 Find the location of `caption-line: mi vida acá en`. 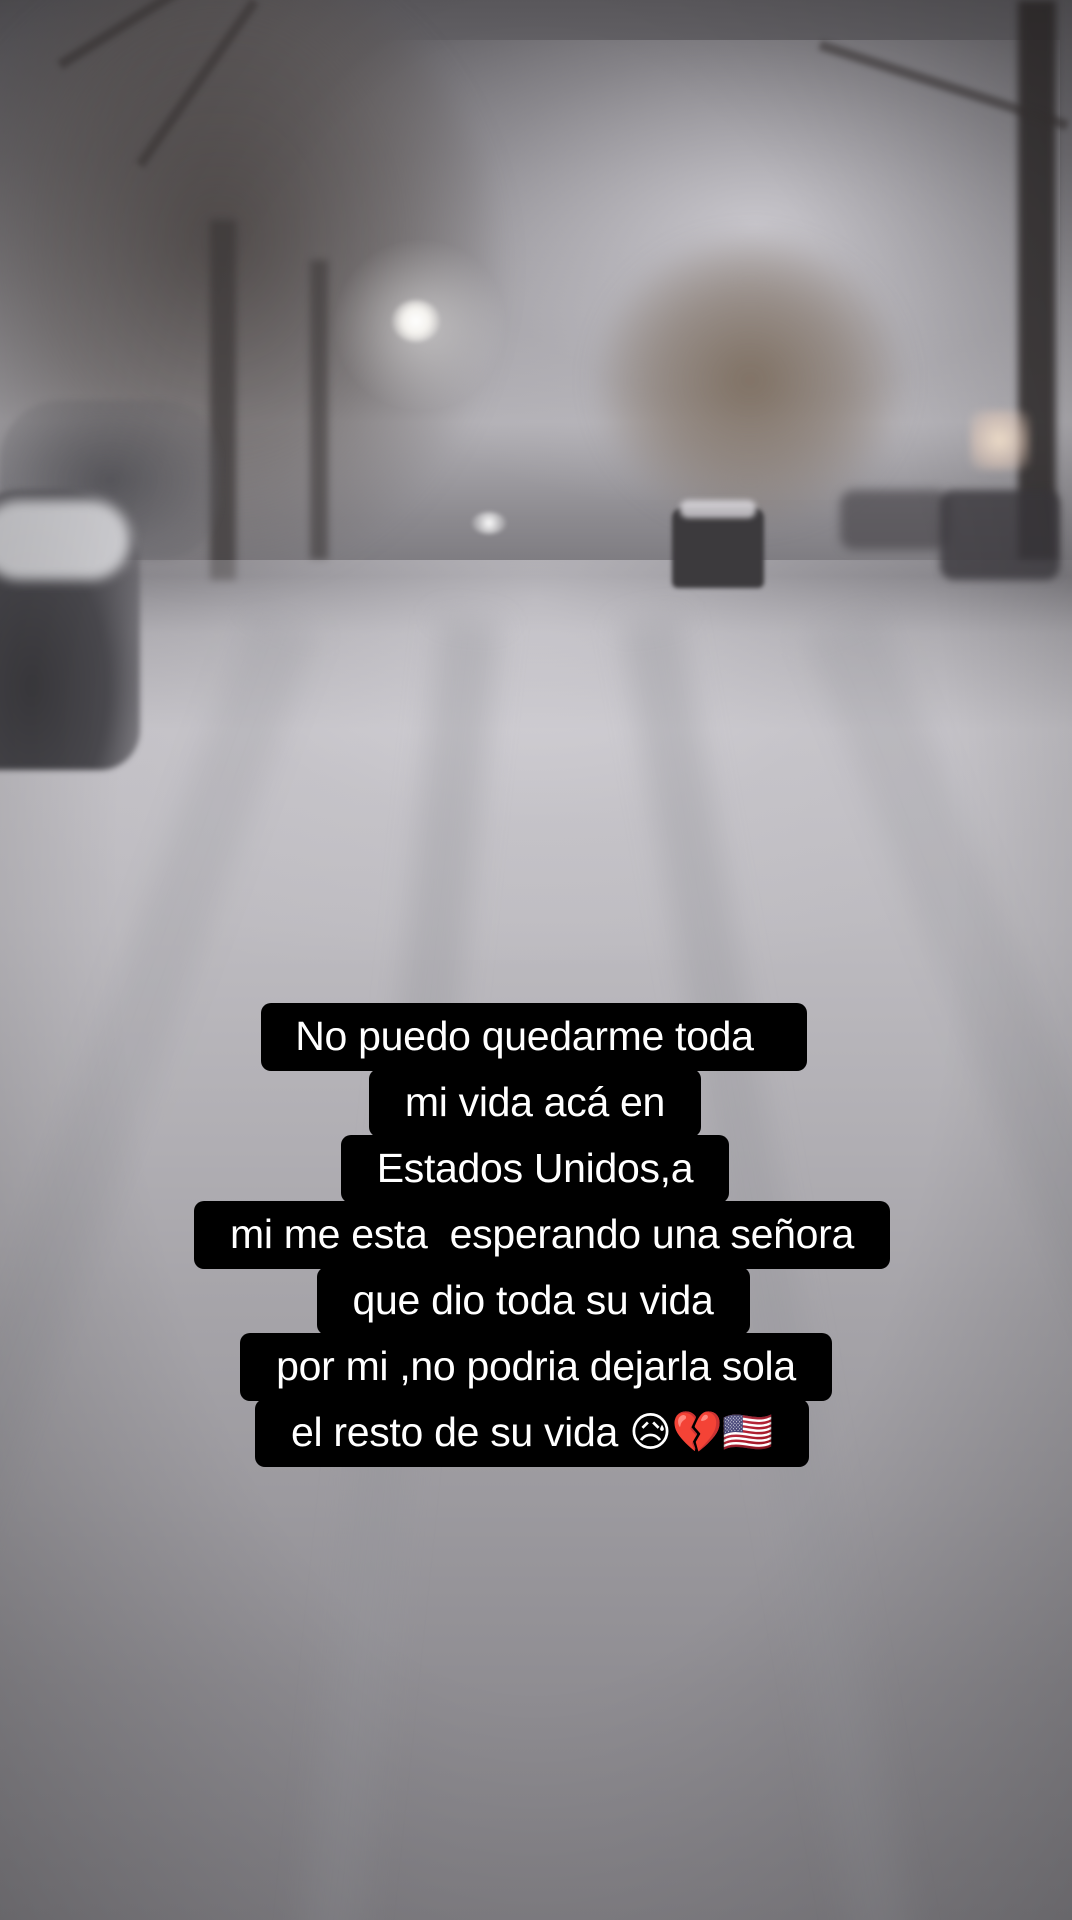

caption-line: mi vida acá en is located at coordinates (535, 1103).